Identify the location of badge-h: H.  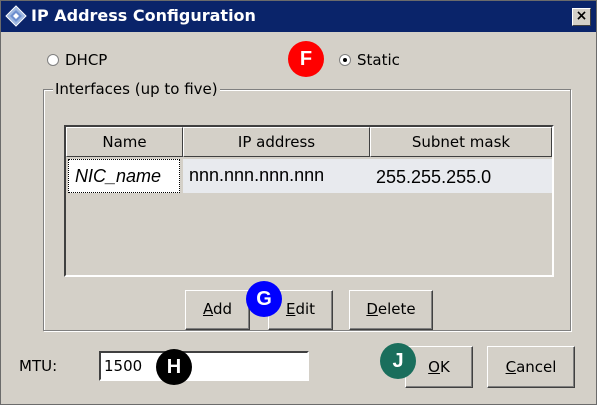
(174, 367).